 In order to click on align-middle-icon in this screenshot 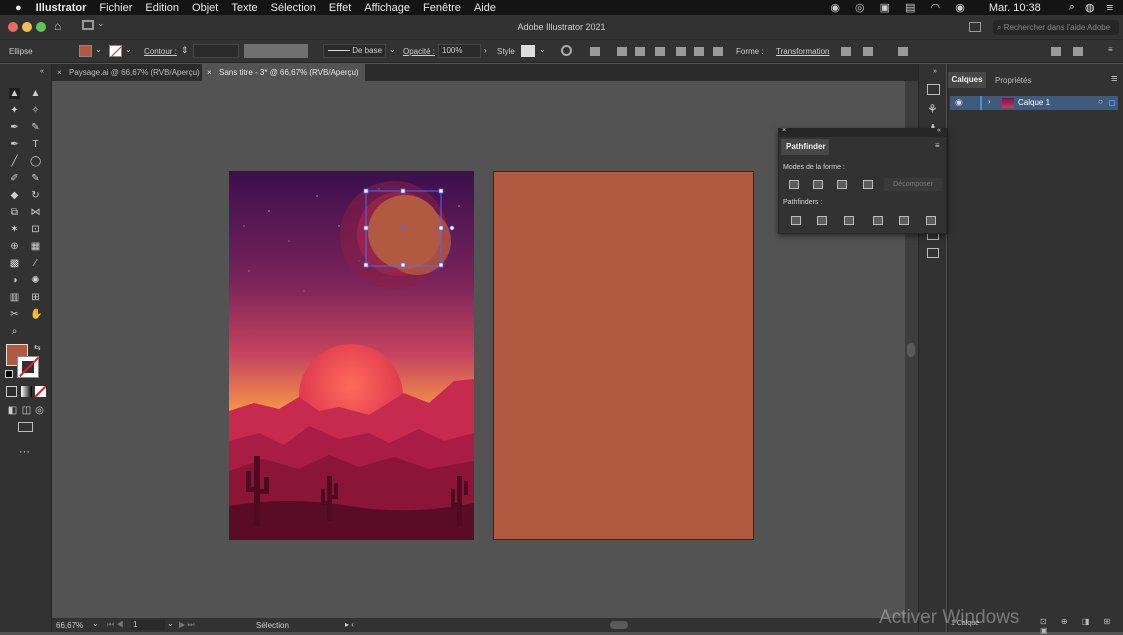, I will do `click(699, 51)`.